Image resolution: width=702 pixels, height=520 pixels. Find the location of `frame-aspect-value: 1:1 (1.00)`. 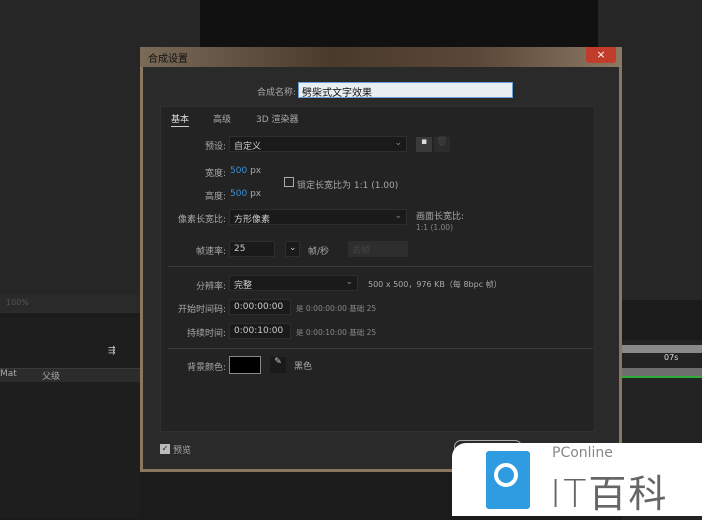

frame-aspect-value: 1:1 (1.00) is located at coordinates (435, 227).